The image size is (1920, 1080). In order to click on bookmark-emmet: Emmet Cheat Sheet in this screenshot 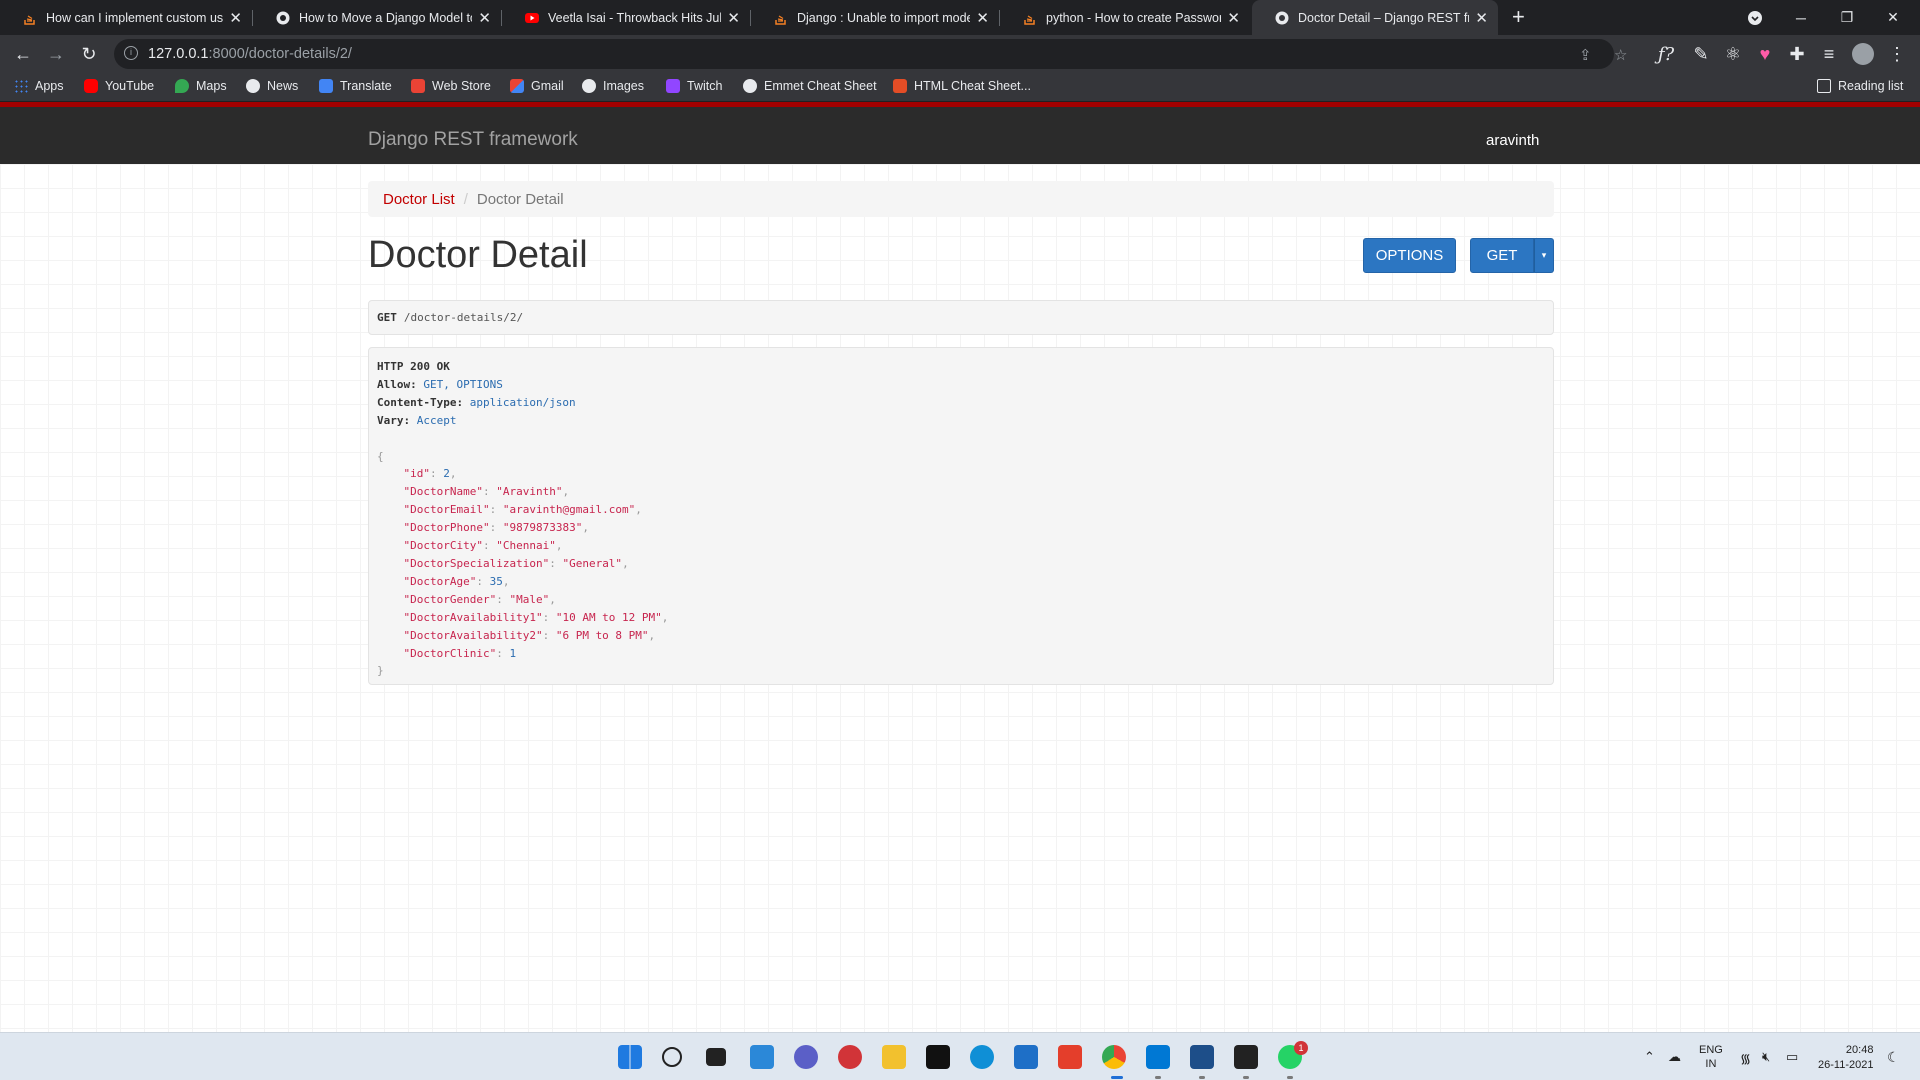, I will do `click(810, 86)`.